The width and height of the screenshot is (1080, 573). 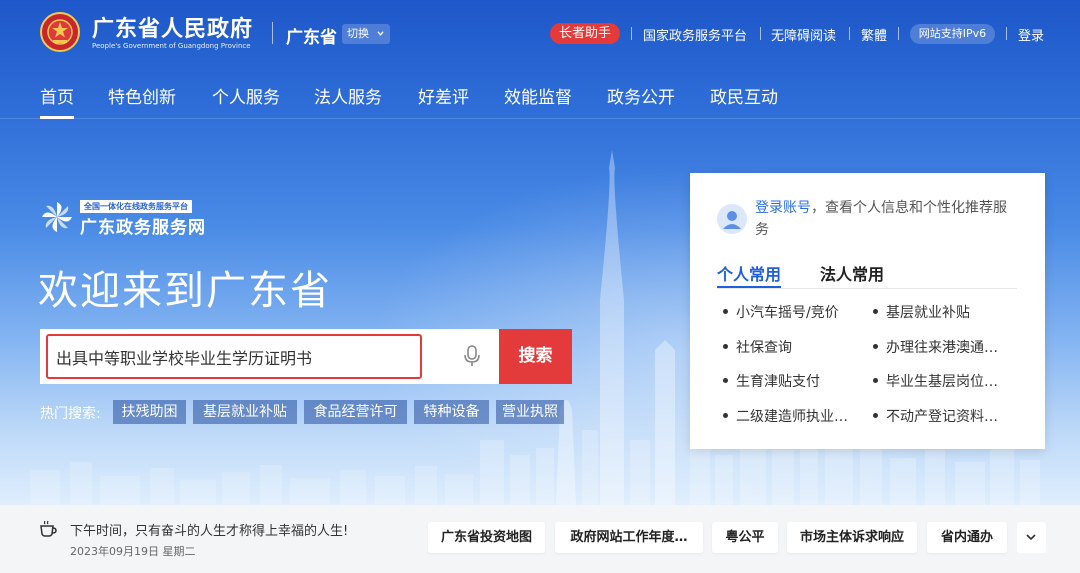 What do you see at coordinates (530, 412) in the screenshot?
I see `hot-search-tag: 营业执照` at bounding box center [530, 412].